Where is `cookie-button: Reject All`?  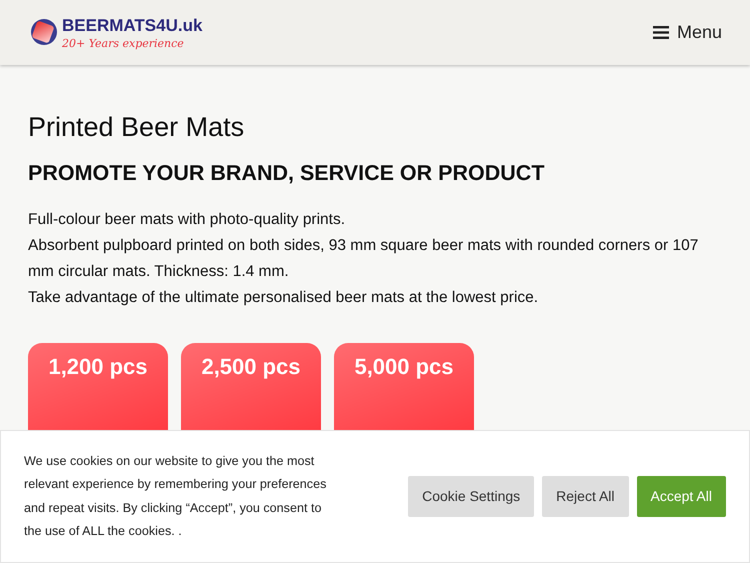
cookie-button: Reject All is located at coordinates (585, 496).